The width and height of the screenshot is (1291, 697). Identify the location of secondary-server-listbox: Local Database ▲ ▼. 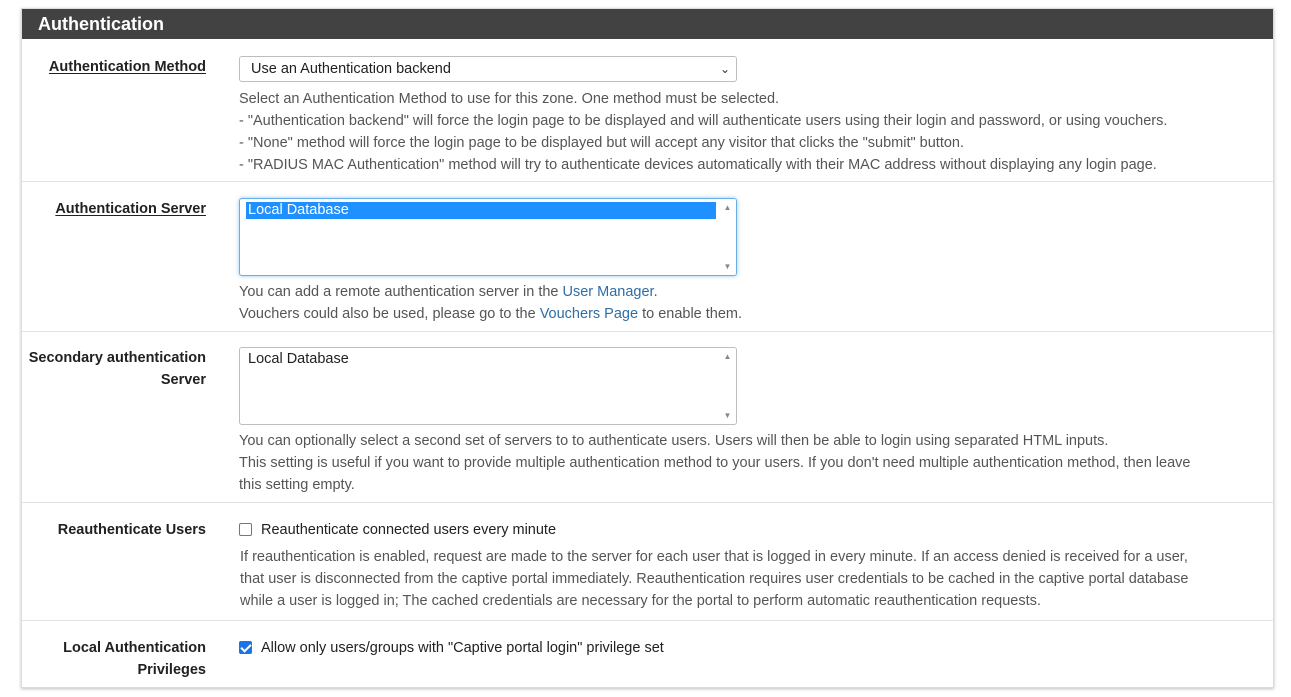
(488, 386).